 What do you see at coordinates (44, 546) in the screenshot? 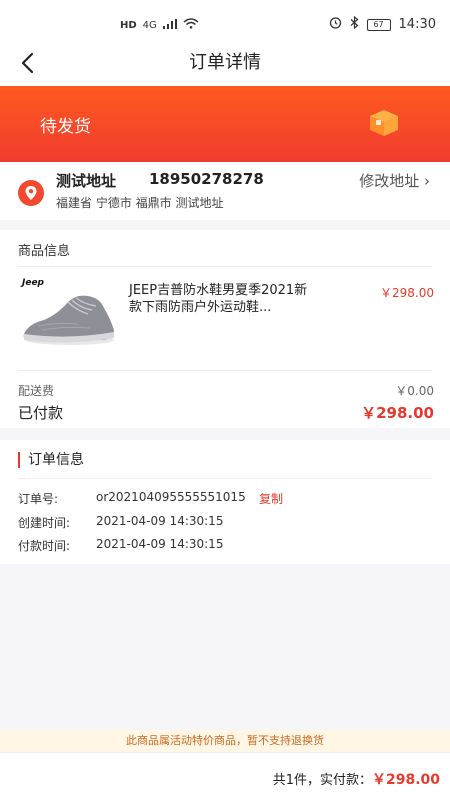
I see `payment-time-label: 付款时间:` at bounding box center [44, 546].